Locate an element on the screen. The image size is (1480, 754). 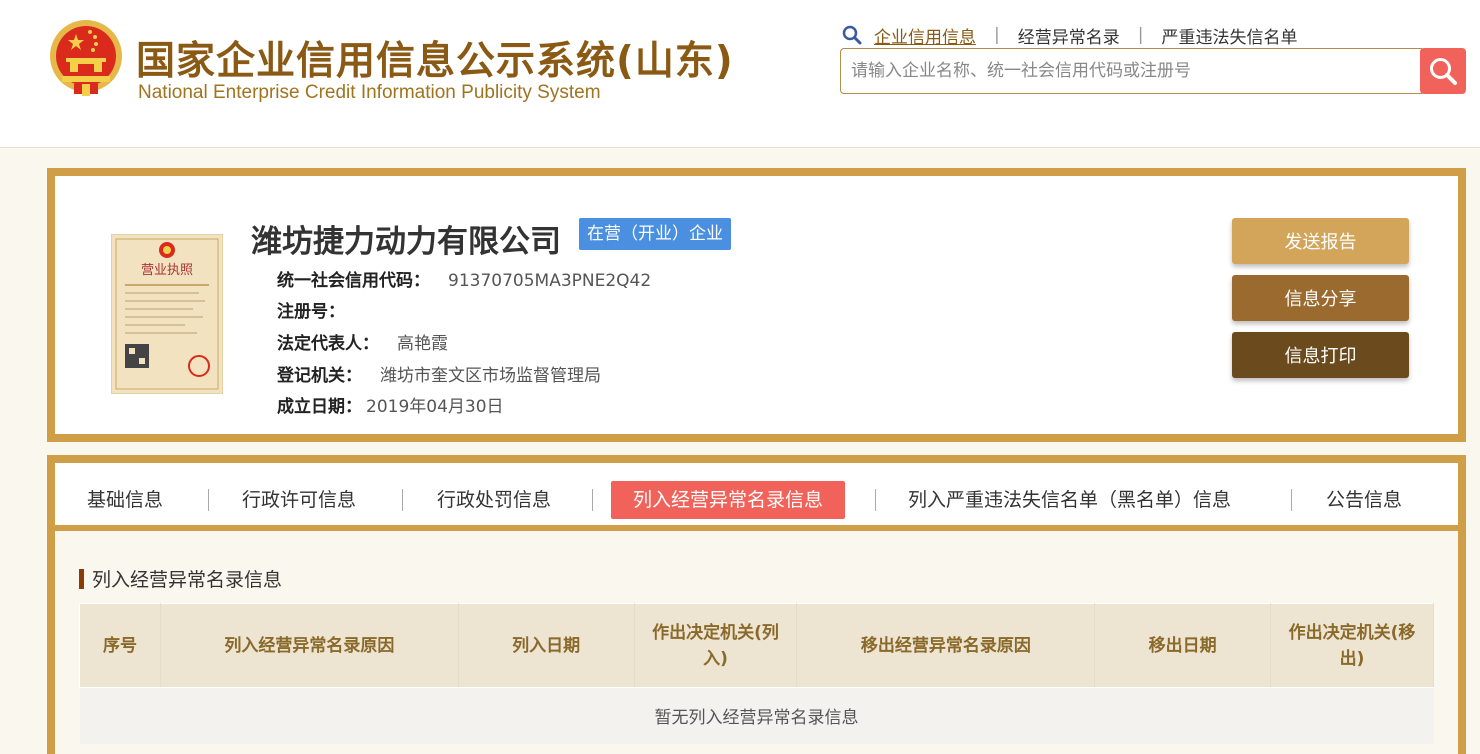
column-header: 移出日期 is located at coordinates (1183, 645).